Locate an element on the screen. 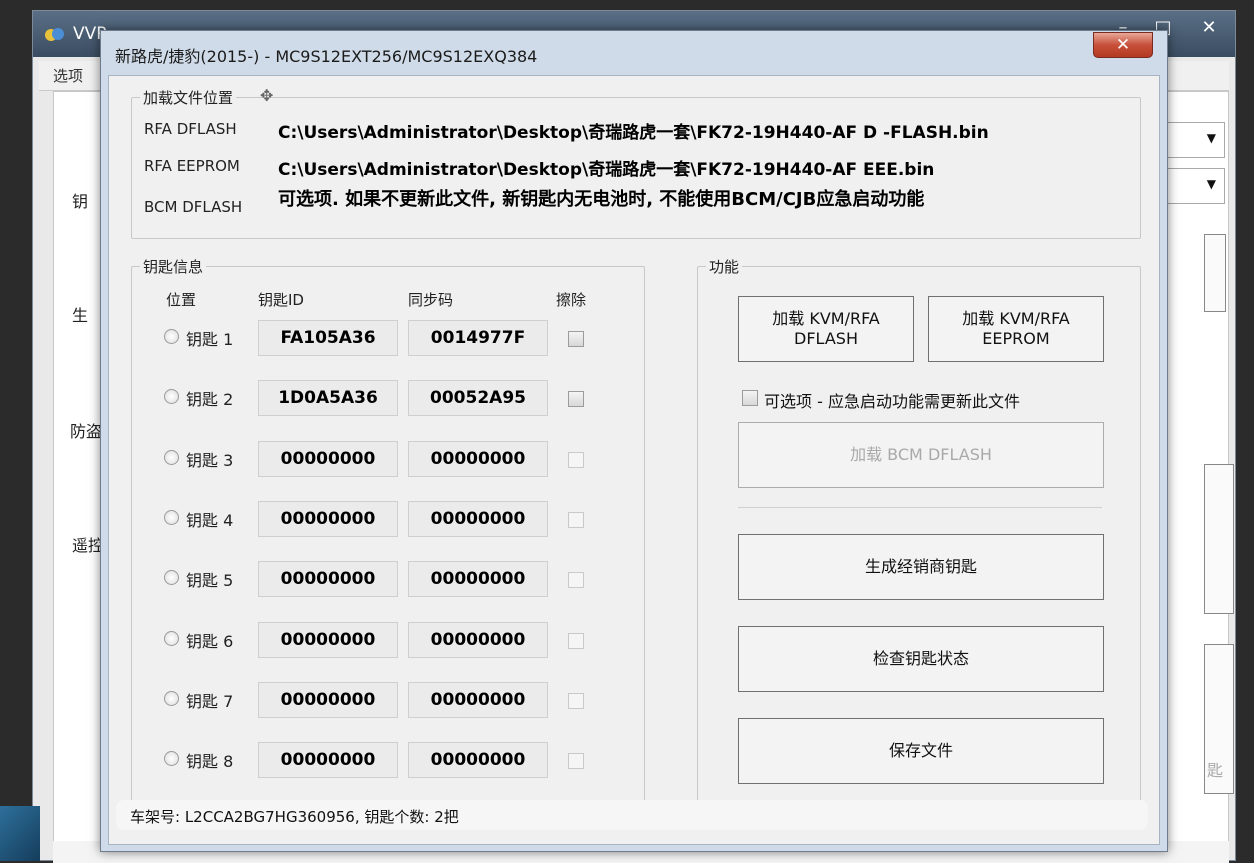  header-key-id: 钥匙ID is located at coordinates (281, 300).